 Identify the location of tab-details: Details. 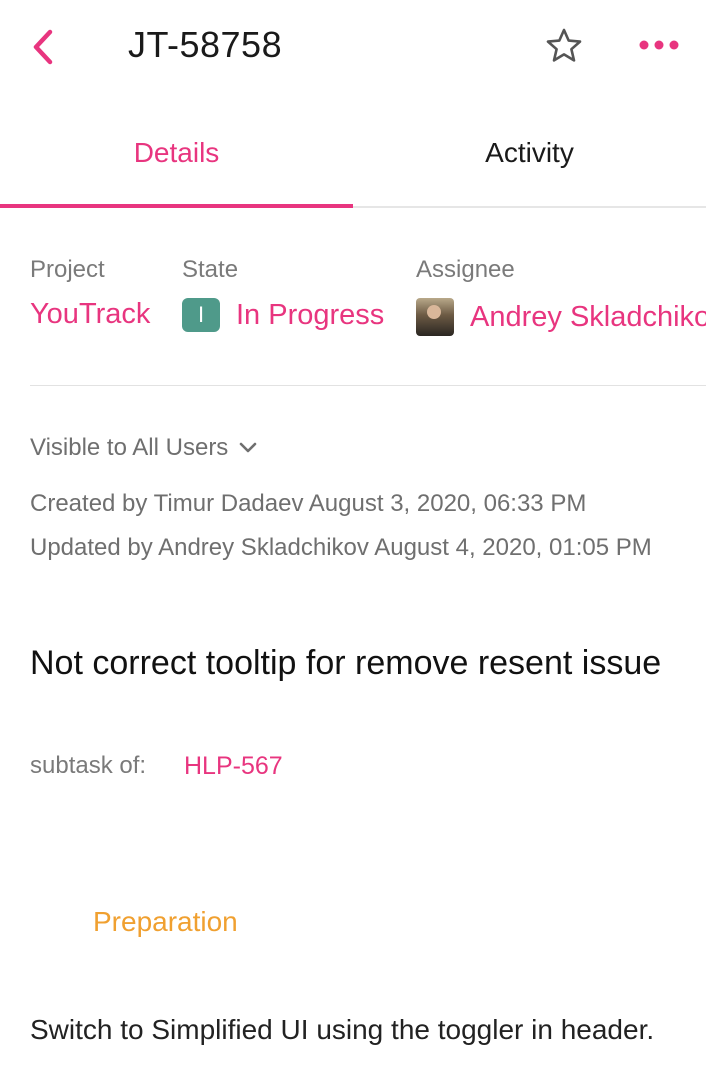
(176, 161).